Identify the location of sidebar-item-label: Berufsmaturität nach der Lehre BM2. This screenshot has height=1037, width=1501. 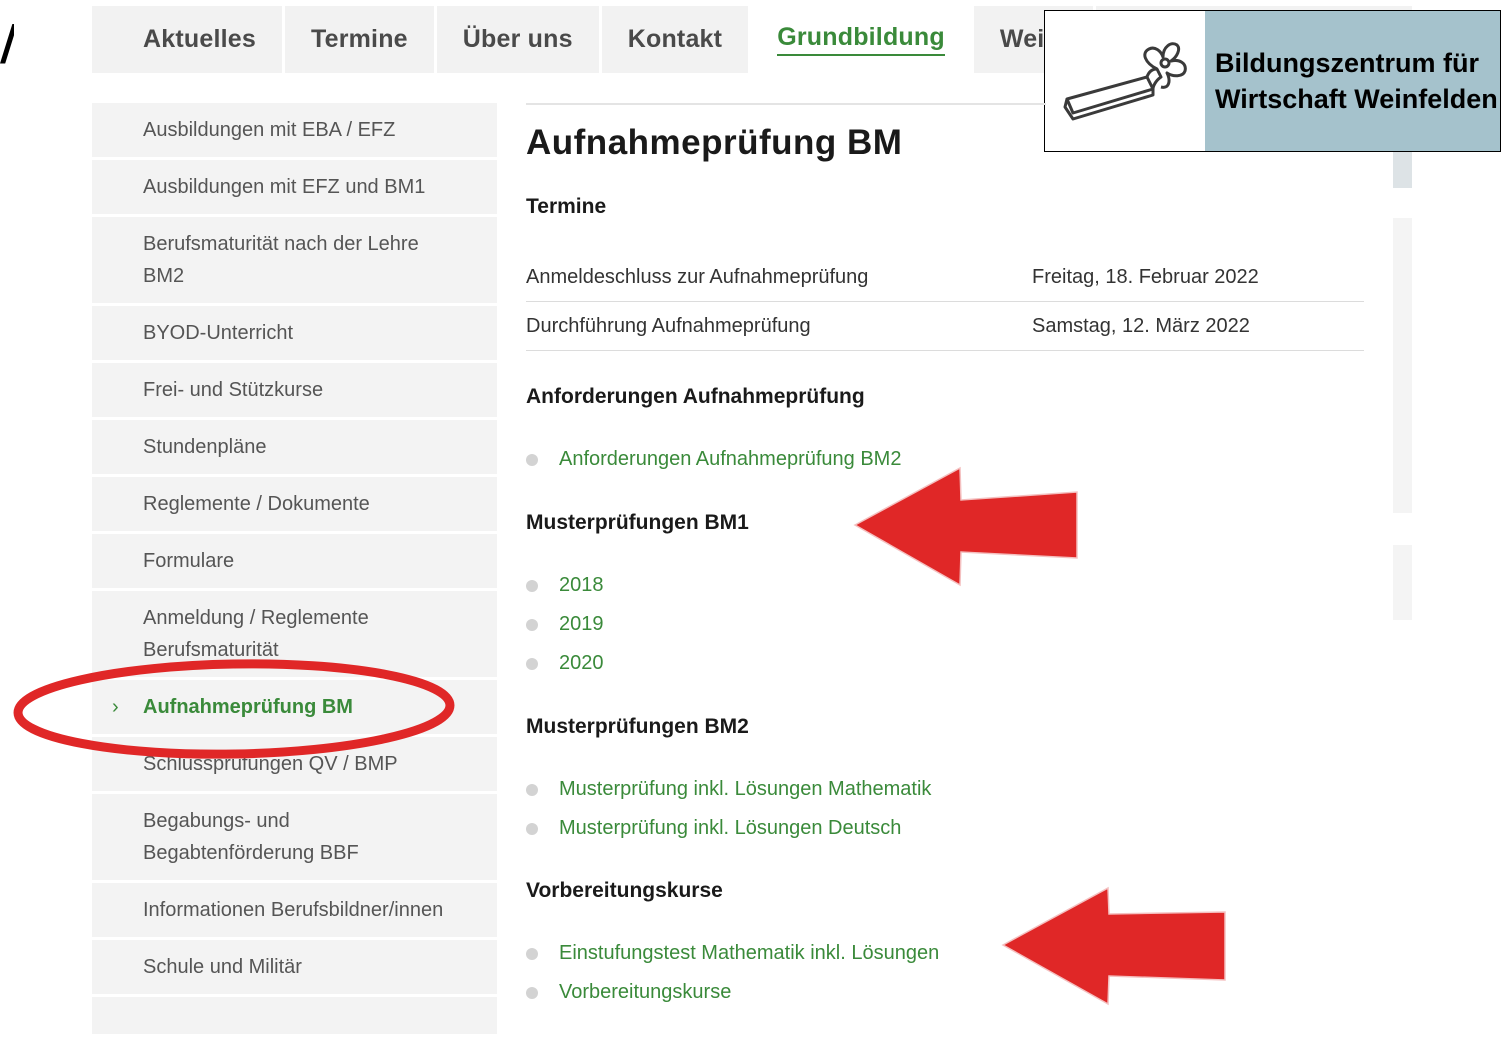
(281, 260).